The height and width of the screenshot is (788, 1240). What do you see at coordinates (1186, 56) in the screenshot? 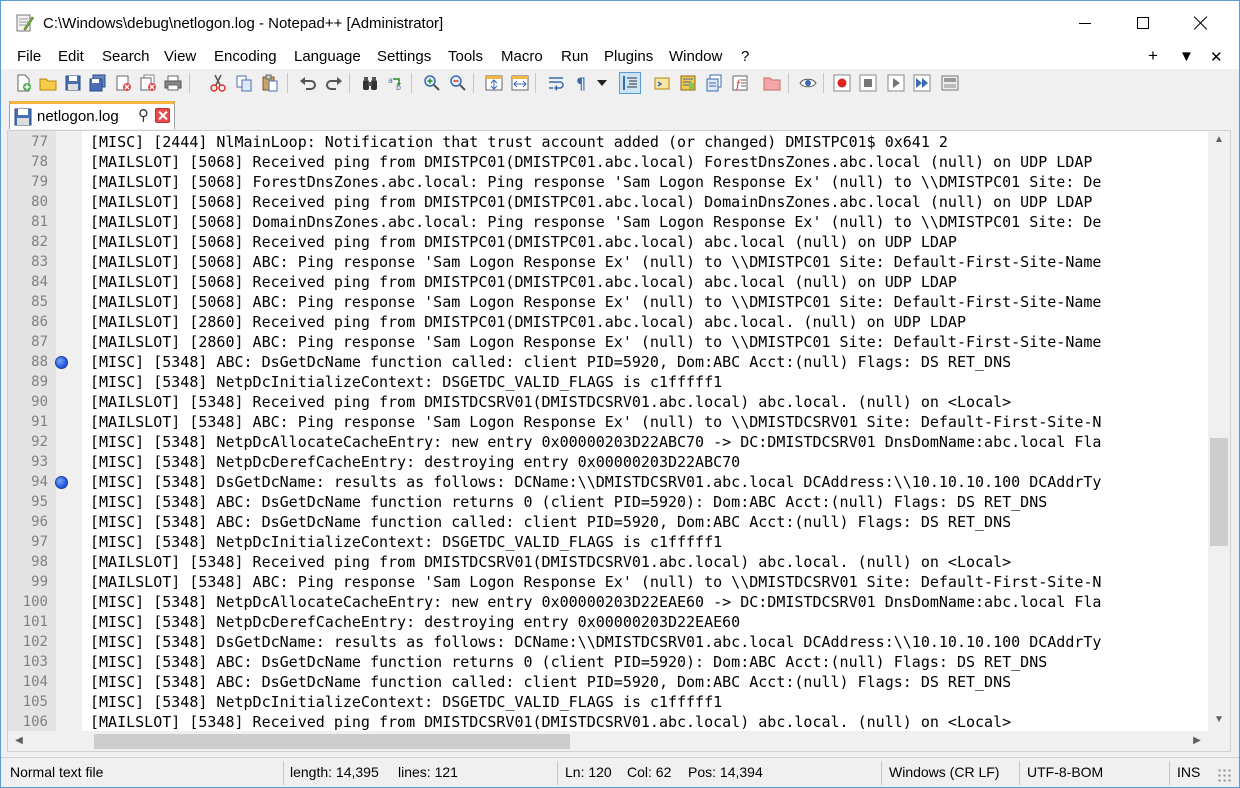
I see `tab-list-button: ▼` at bounding box center [1186, 56].